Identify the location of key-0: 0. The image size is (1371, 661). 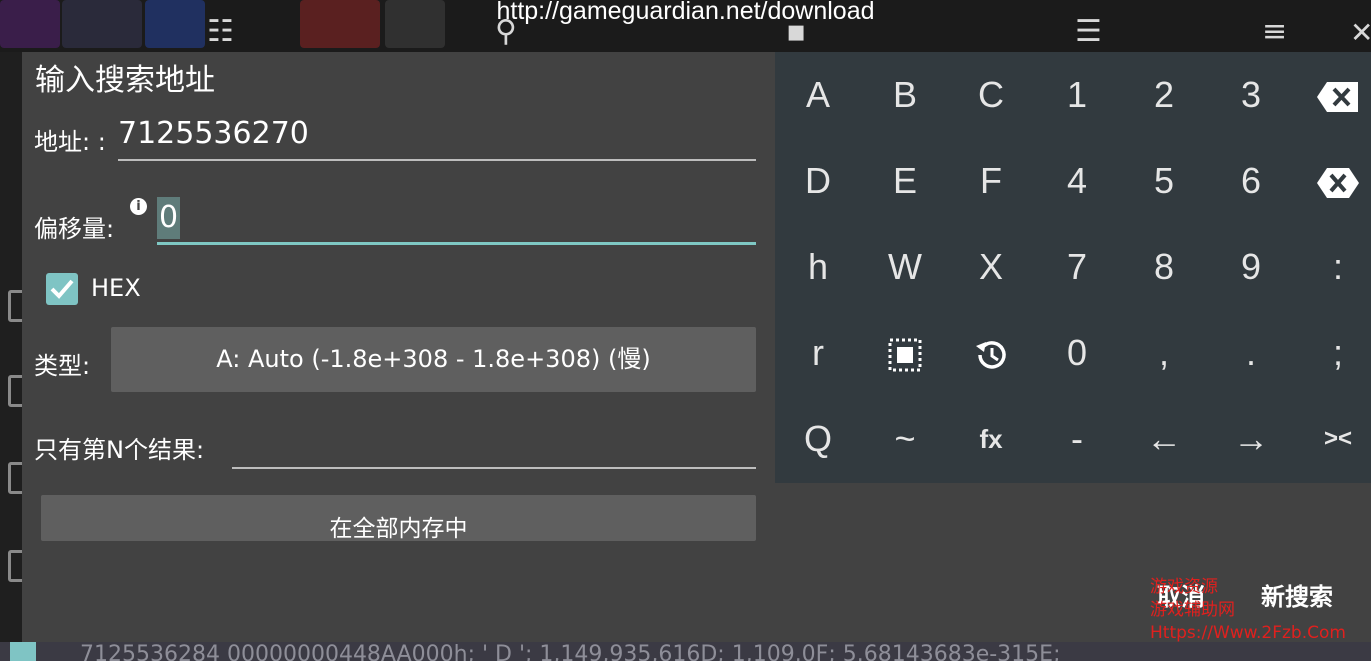
(1077, 353).